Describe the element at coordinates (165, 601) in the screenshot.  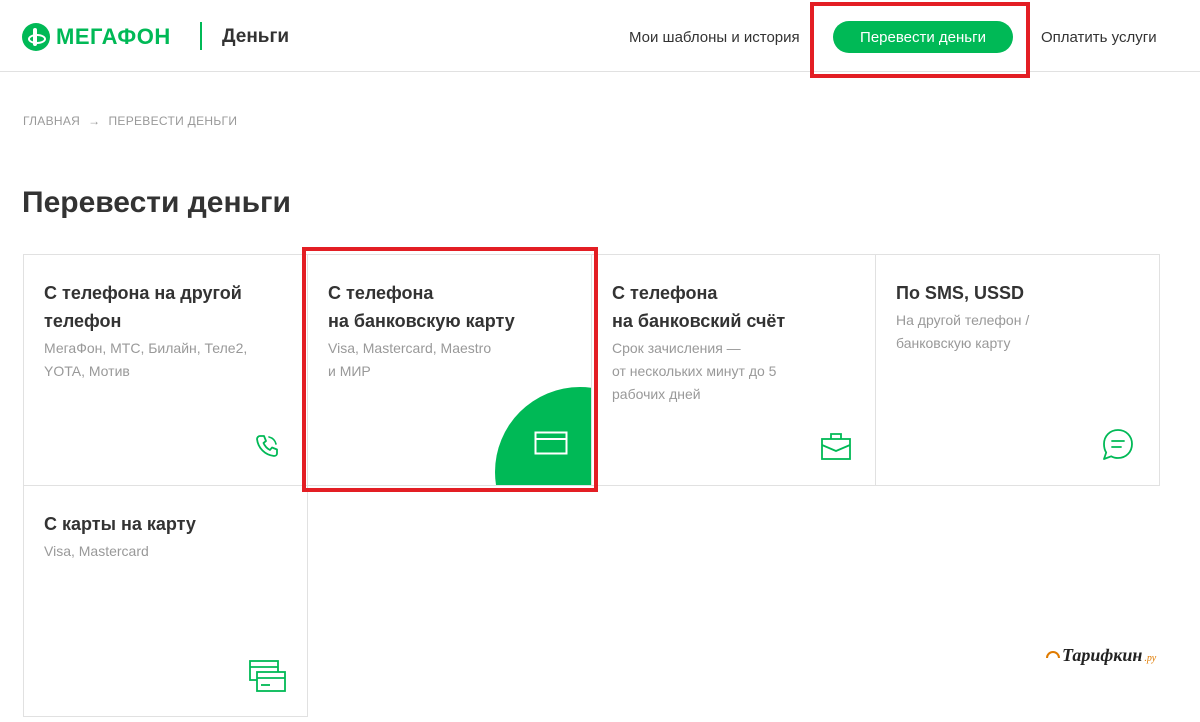
I see `card-card-to-card: С карты на карту Visa, Mastercard` at that location.